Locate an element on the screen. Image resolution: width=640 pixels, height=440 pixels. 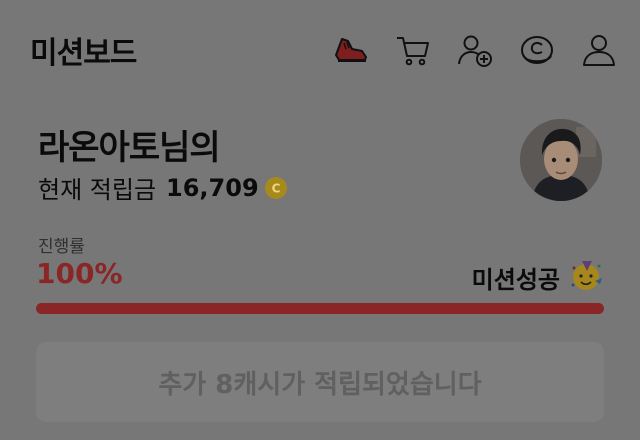
progress-caption: 진행률 is located at coordinates (61, 247).